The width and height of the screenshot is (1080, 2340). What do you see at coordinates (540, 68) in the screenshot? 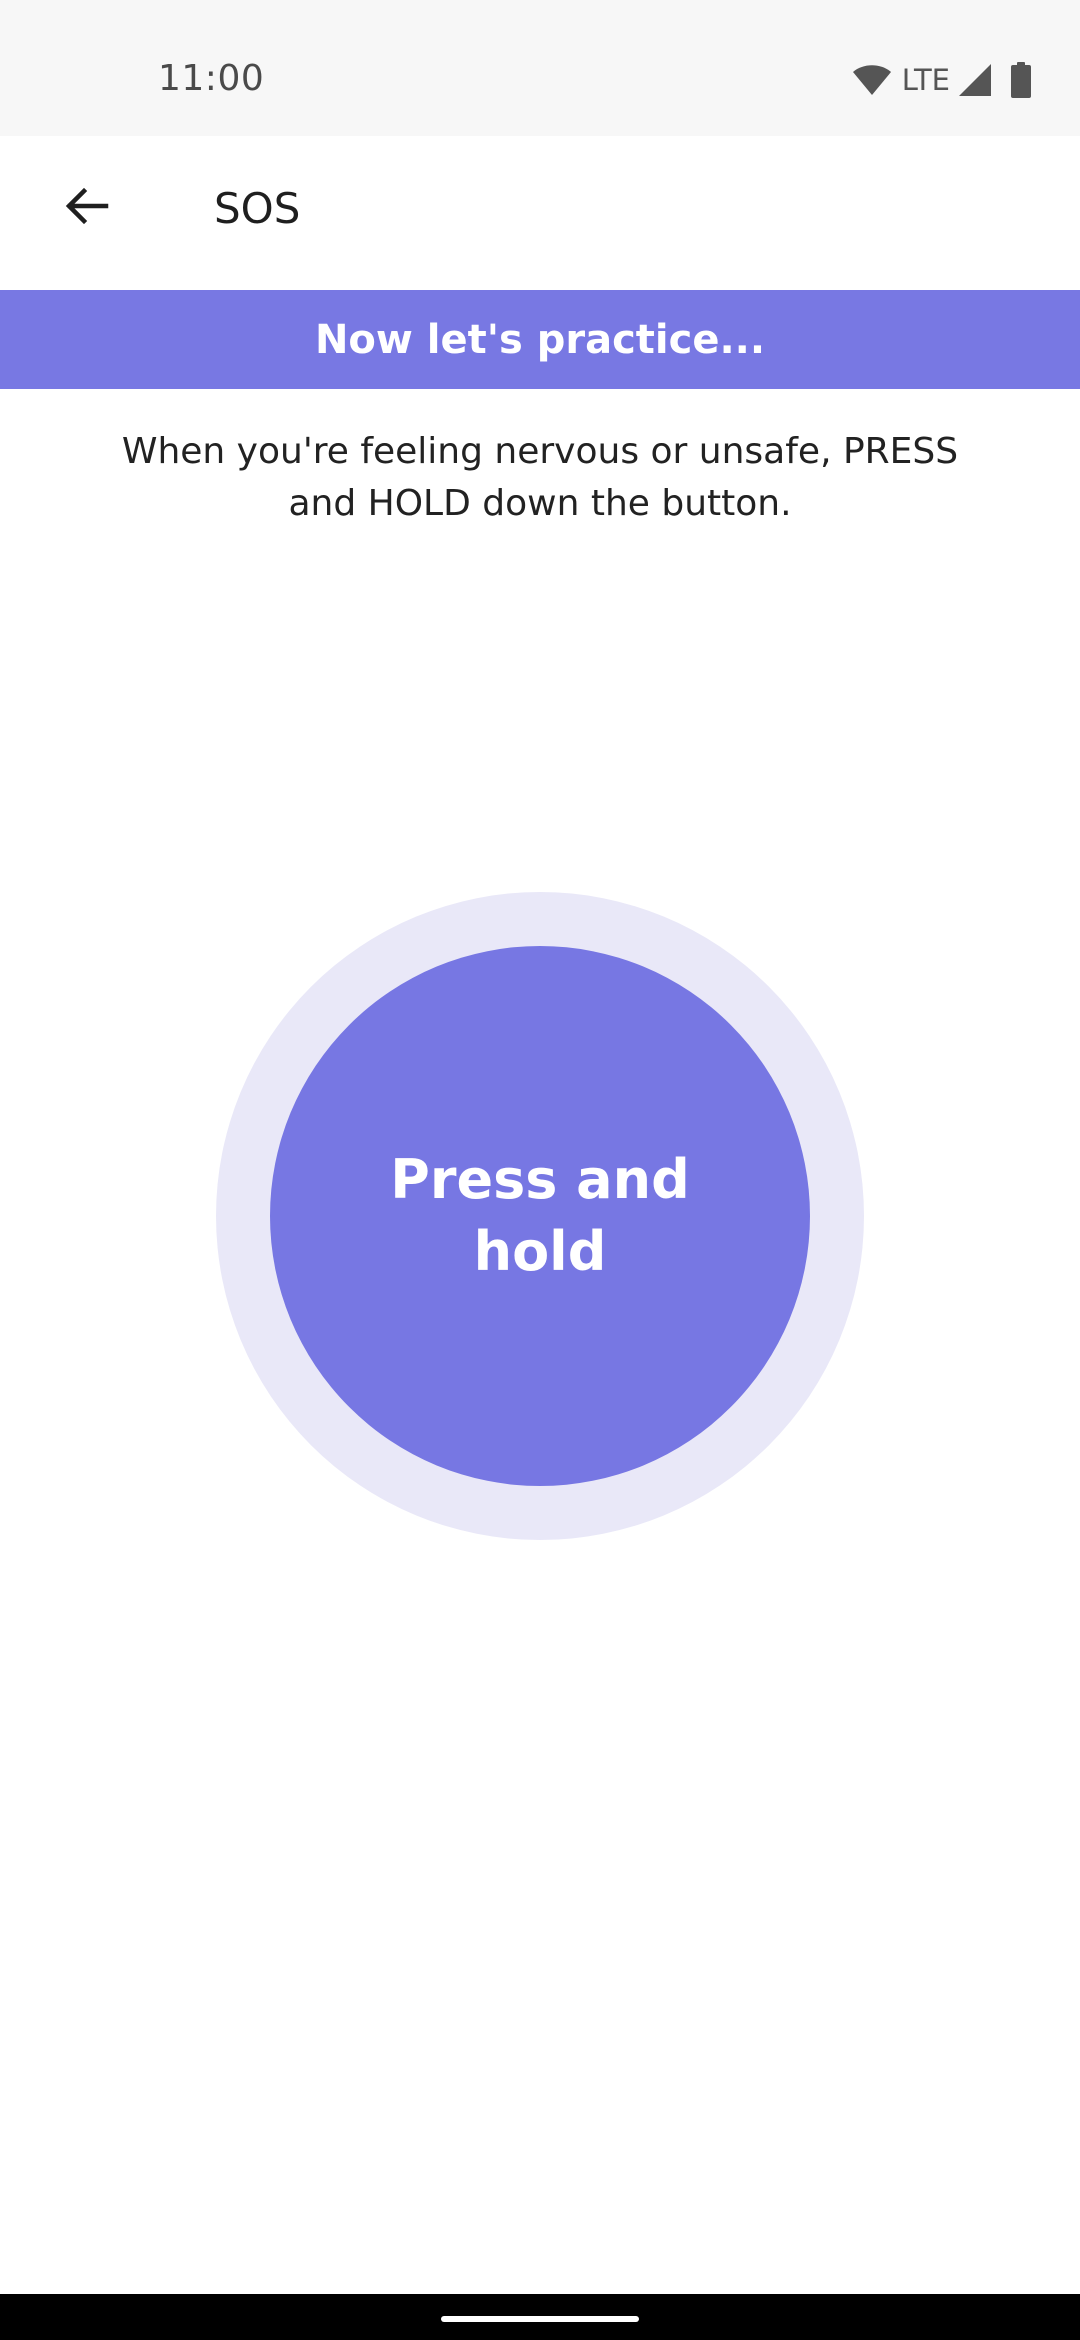
I see `status-bar: 11:00 LTE` at bounding box center [540, 68].